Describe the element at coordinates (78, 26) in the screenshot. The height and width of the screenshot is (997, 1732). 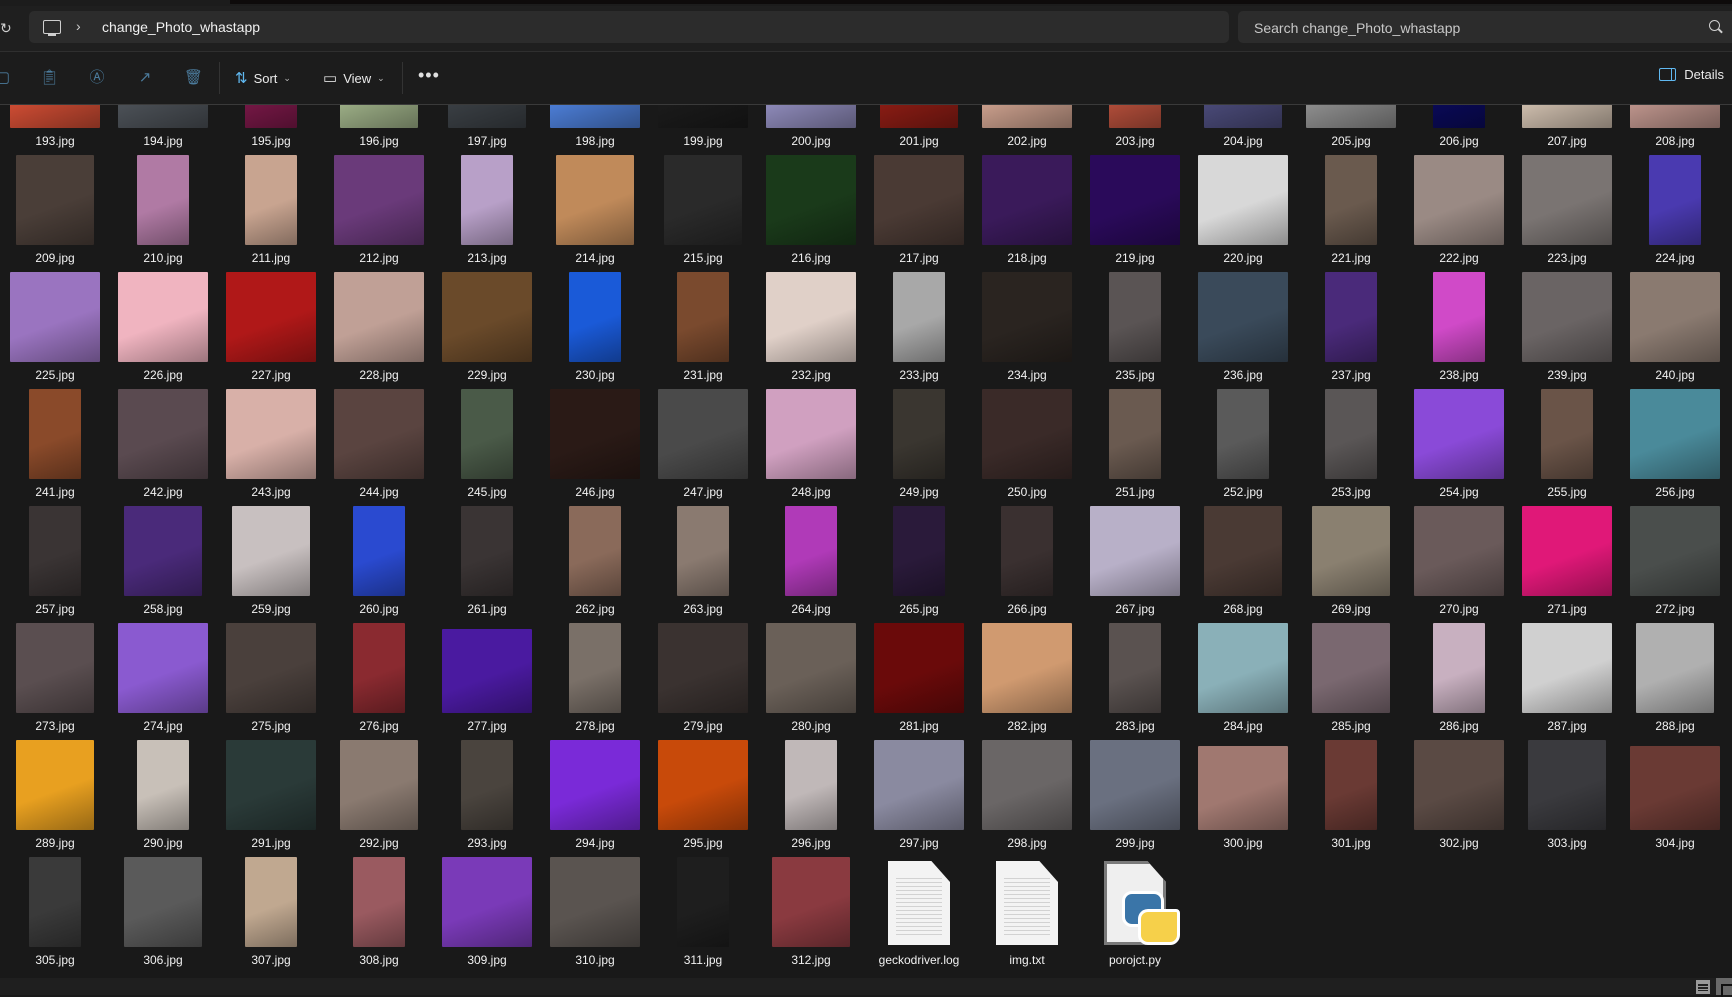
I see `breadcrumb-chevron-icon: ›` at that location.